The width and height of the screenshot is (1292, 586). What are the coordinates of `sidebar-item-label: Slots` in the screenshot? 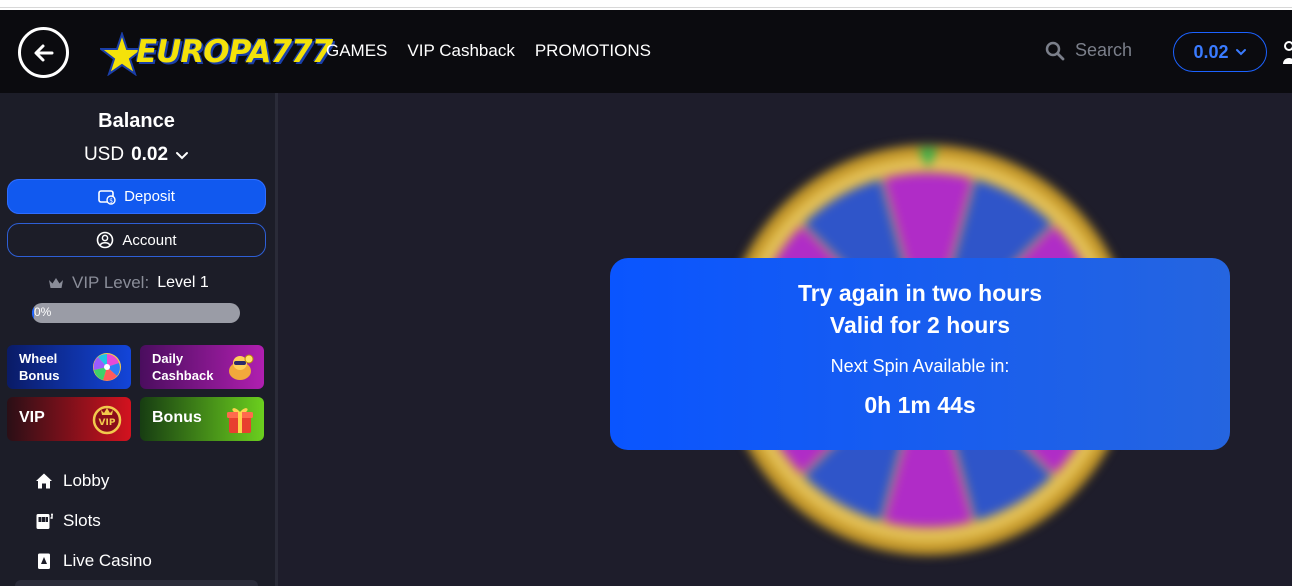 It's located at (82, 520).